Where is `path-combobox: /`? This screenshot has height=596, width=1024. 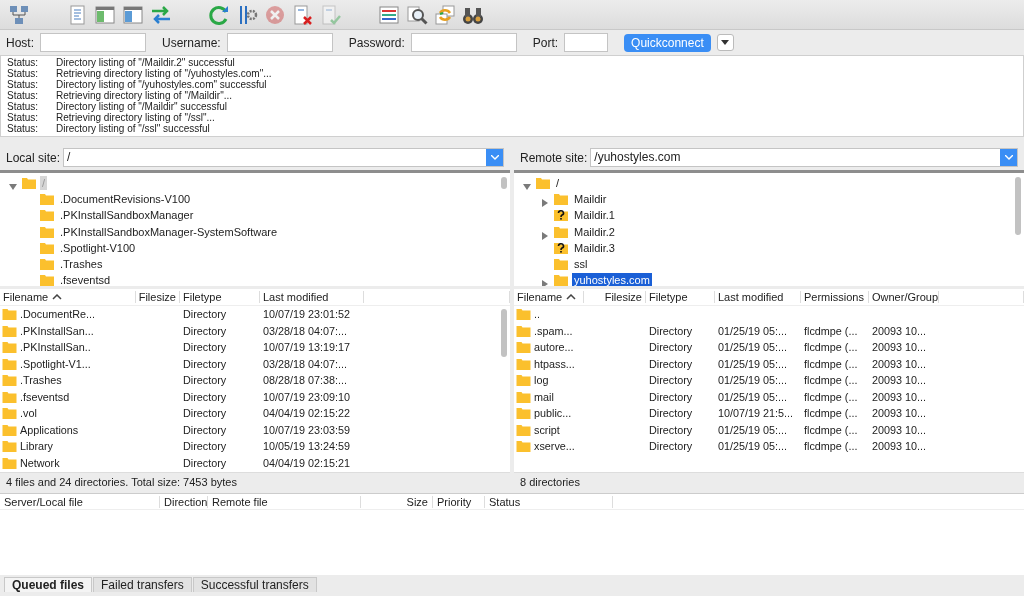 path-combobox: / is located at coordinates (283, 157).